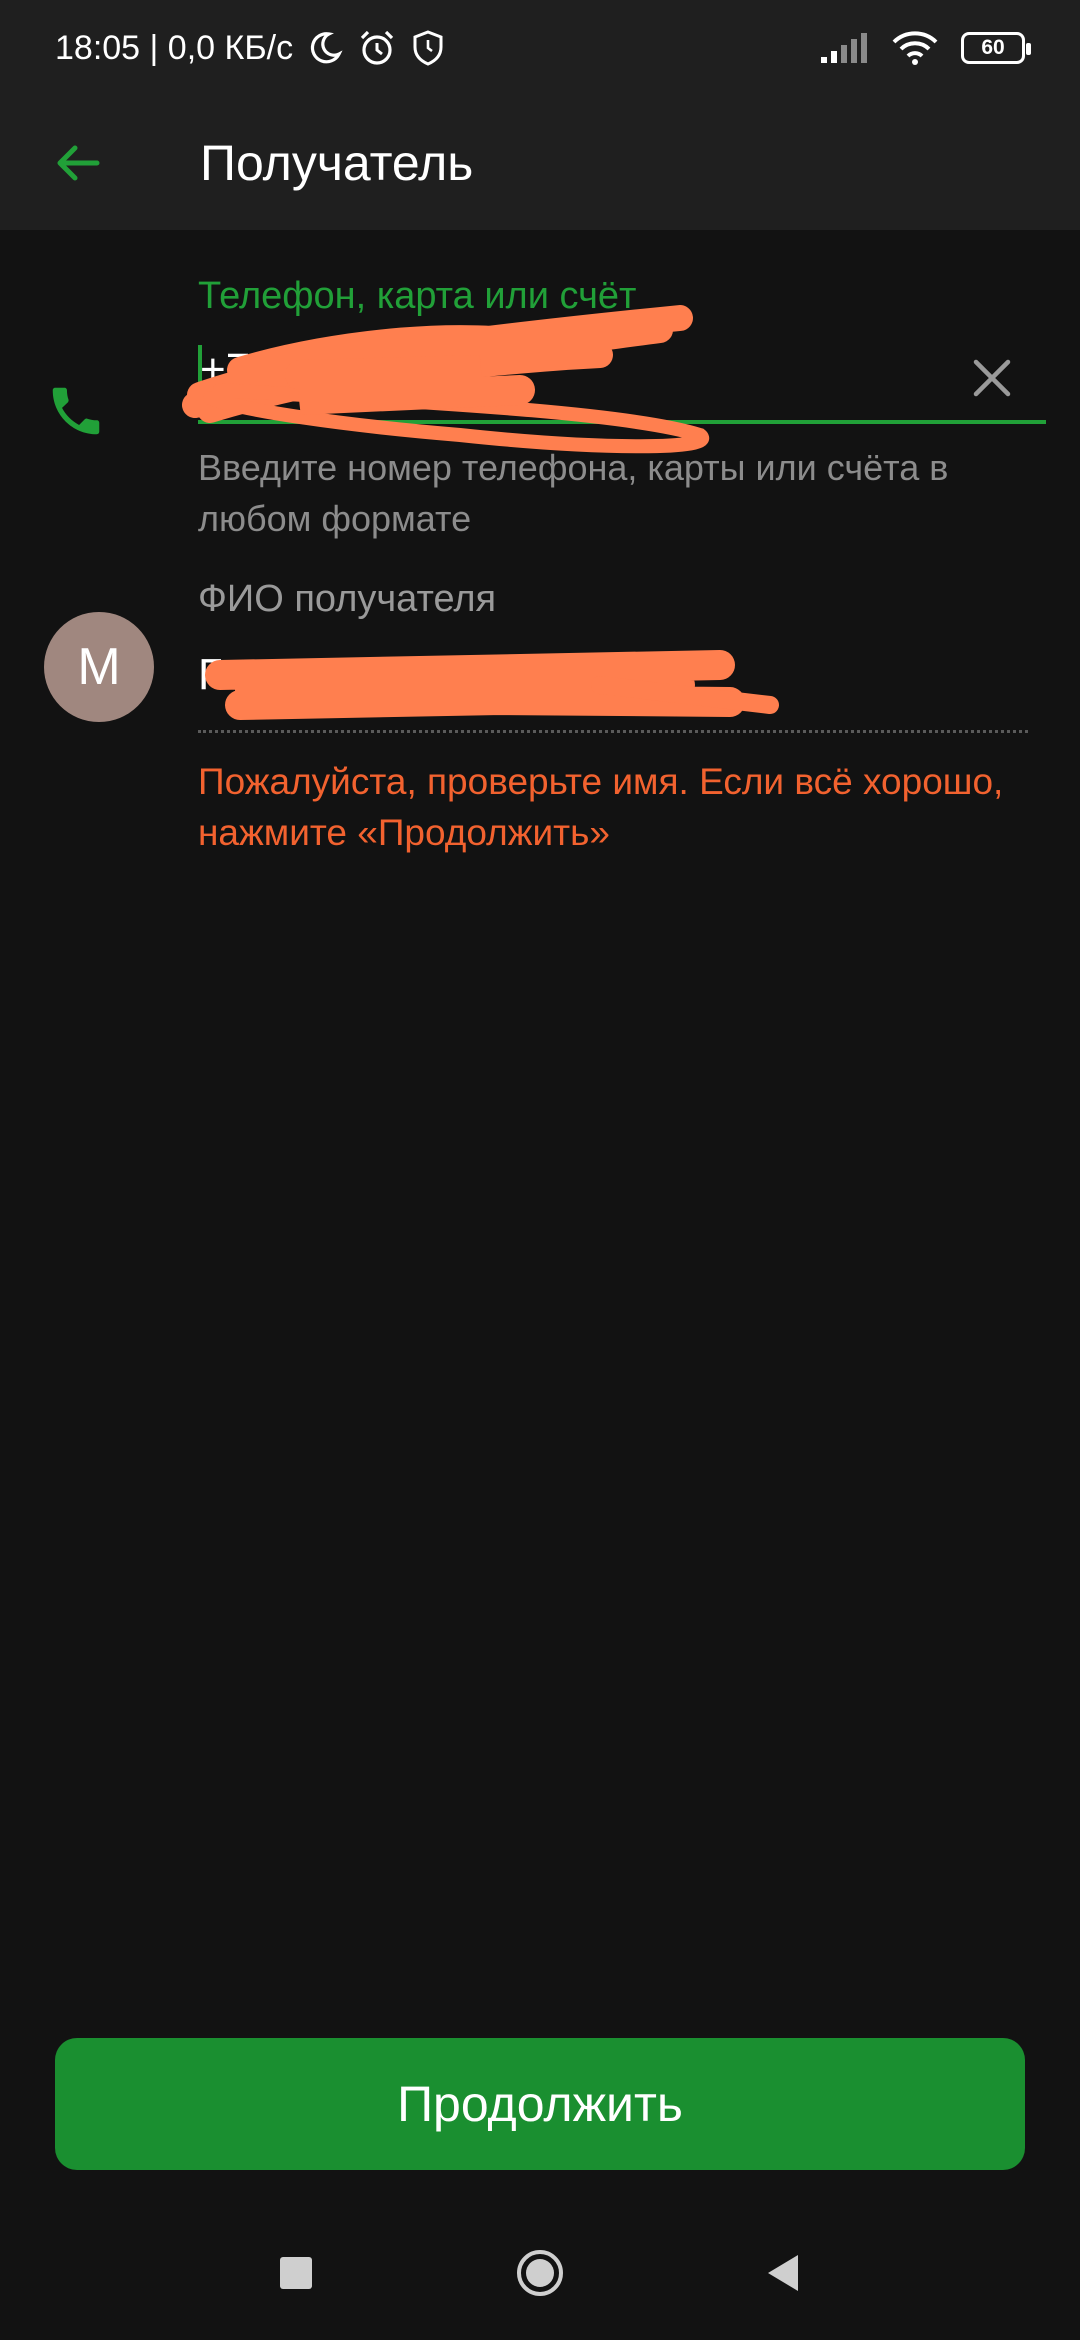  Describe the element at coordinates (446, 379) in the screenshot. I see `redaction-scribble-phone` at that location.